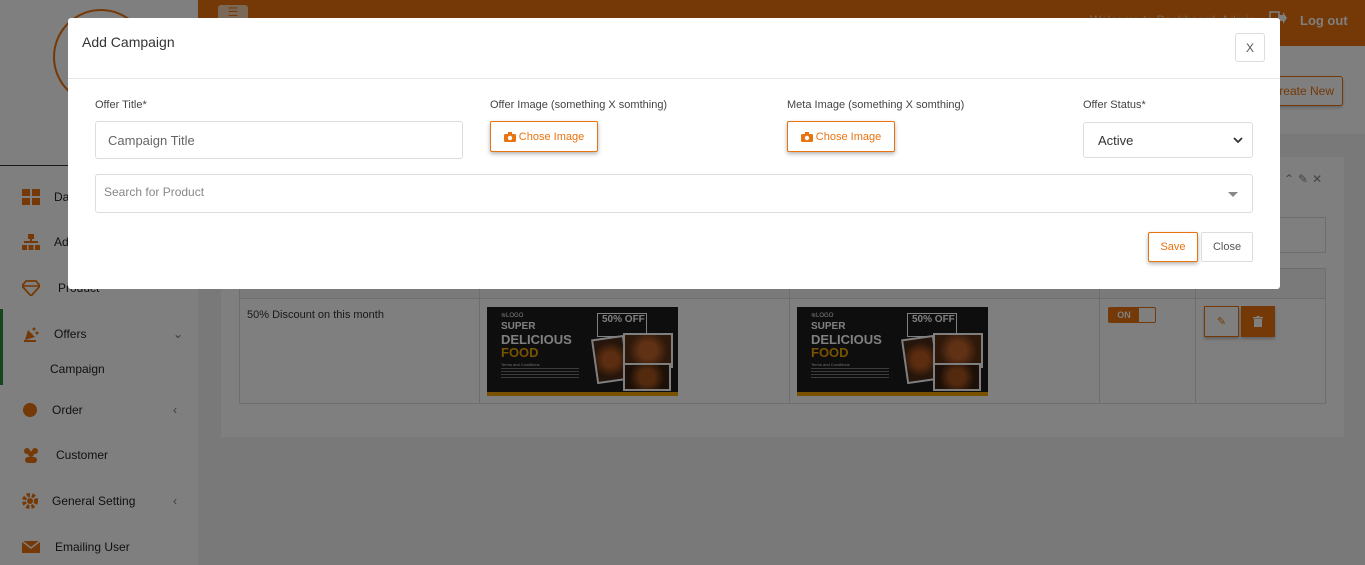 The image size is (1365, 565). What do you see at coordinates (121, 105) in the screenshot?
I see `offer-title-label: Offer Title*` at bounding box center [121, 105].